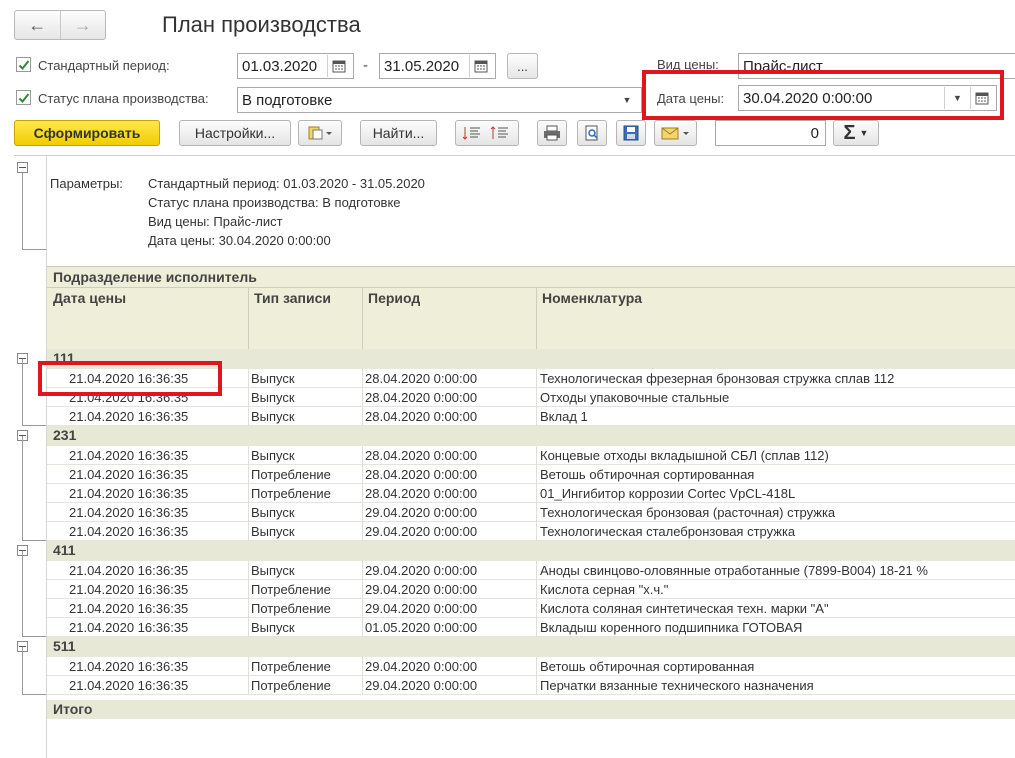 The image size is (1015, 758). I want to click on highlight-box-price-date-cell, so click(130, 378).